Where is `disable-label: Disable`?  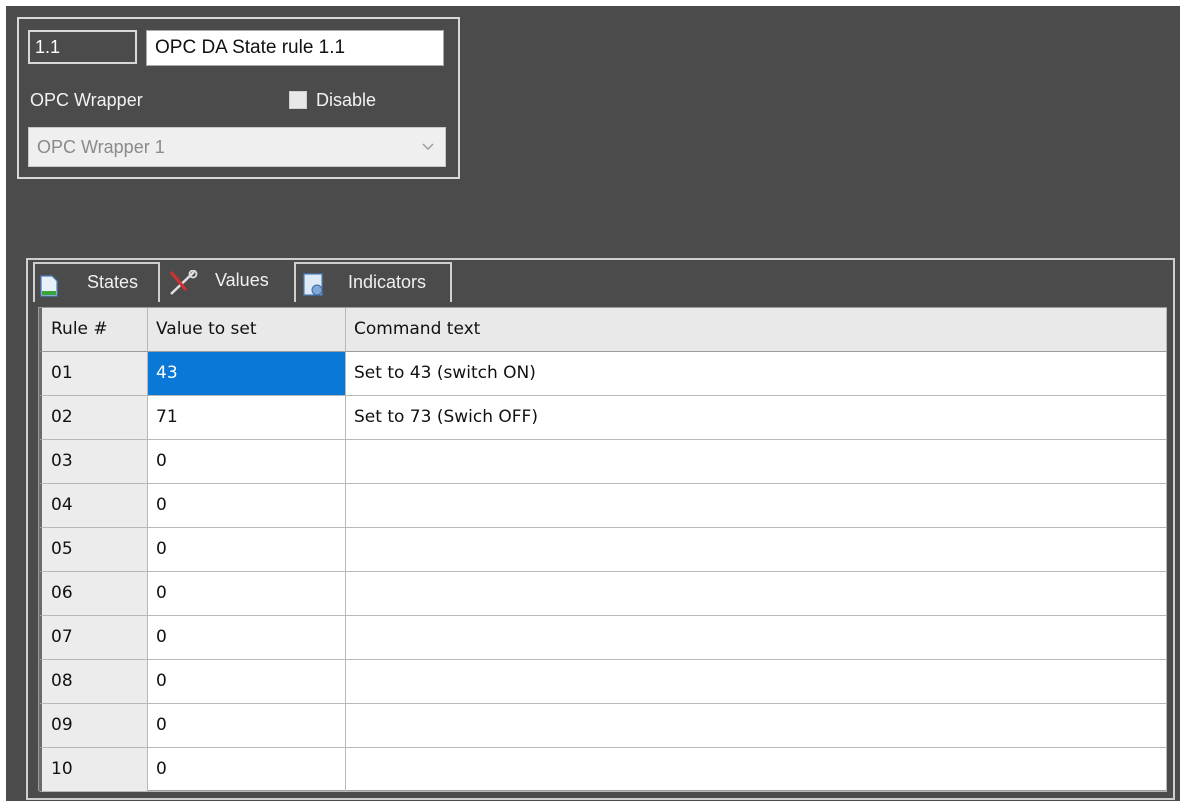
disable-label: Disable is located at coordinates (346, 100).